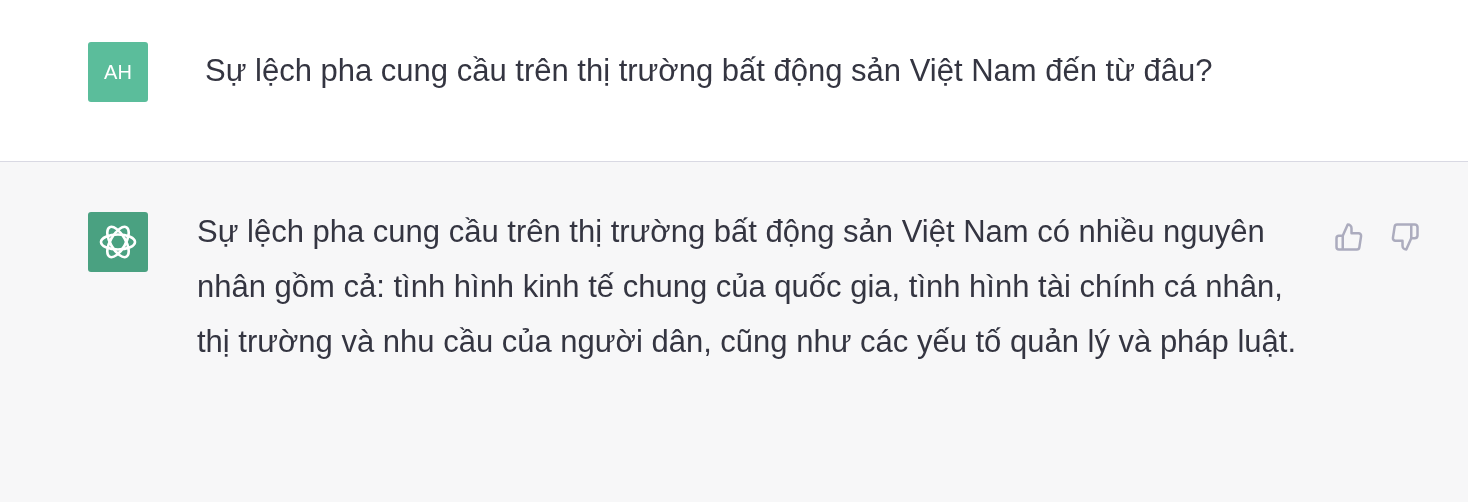 The image size is (1468, 502). Describe the element at coordinates (709, 71) in the screenshot. I see `user-message: Sự lệch pha cung cầu trên thị trường bất động sản Việt Nam đến từ đâu?` at that location.